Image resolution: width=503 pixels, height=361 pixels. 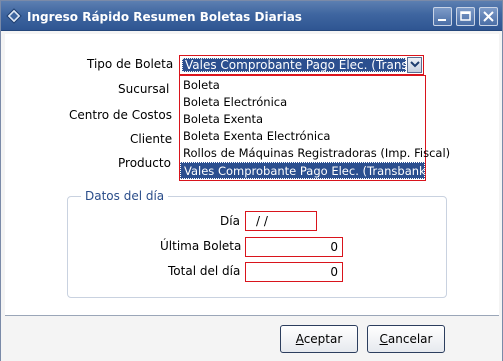 I want to click on cliente-label: Cliente, so click(x=151, y=139).